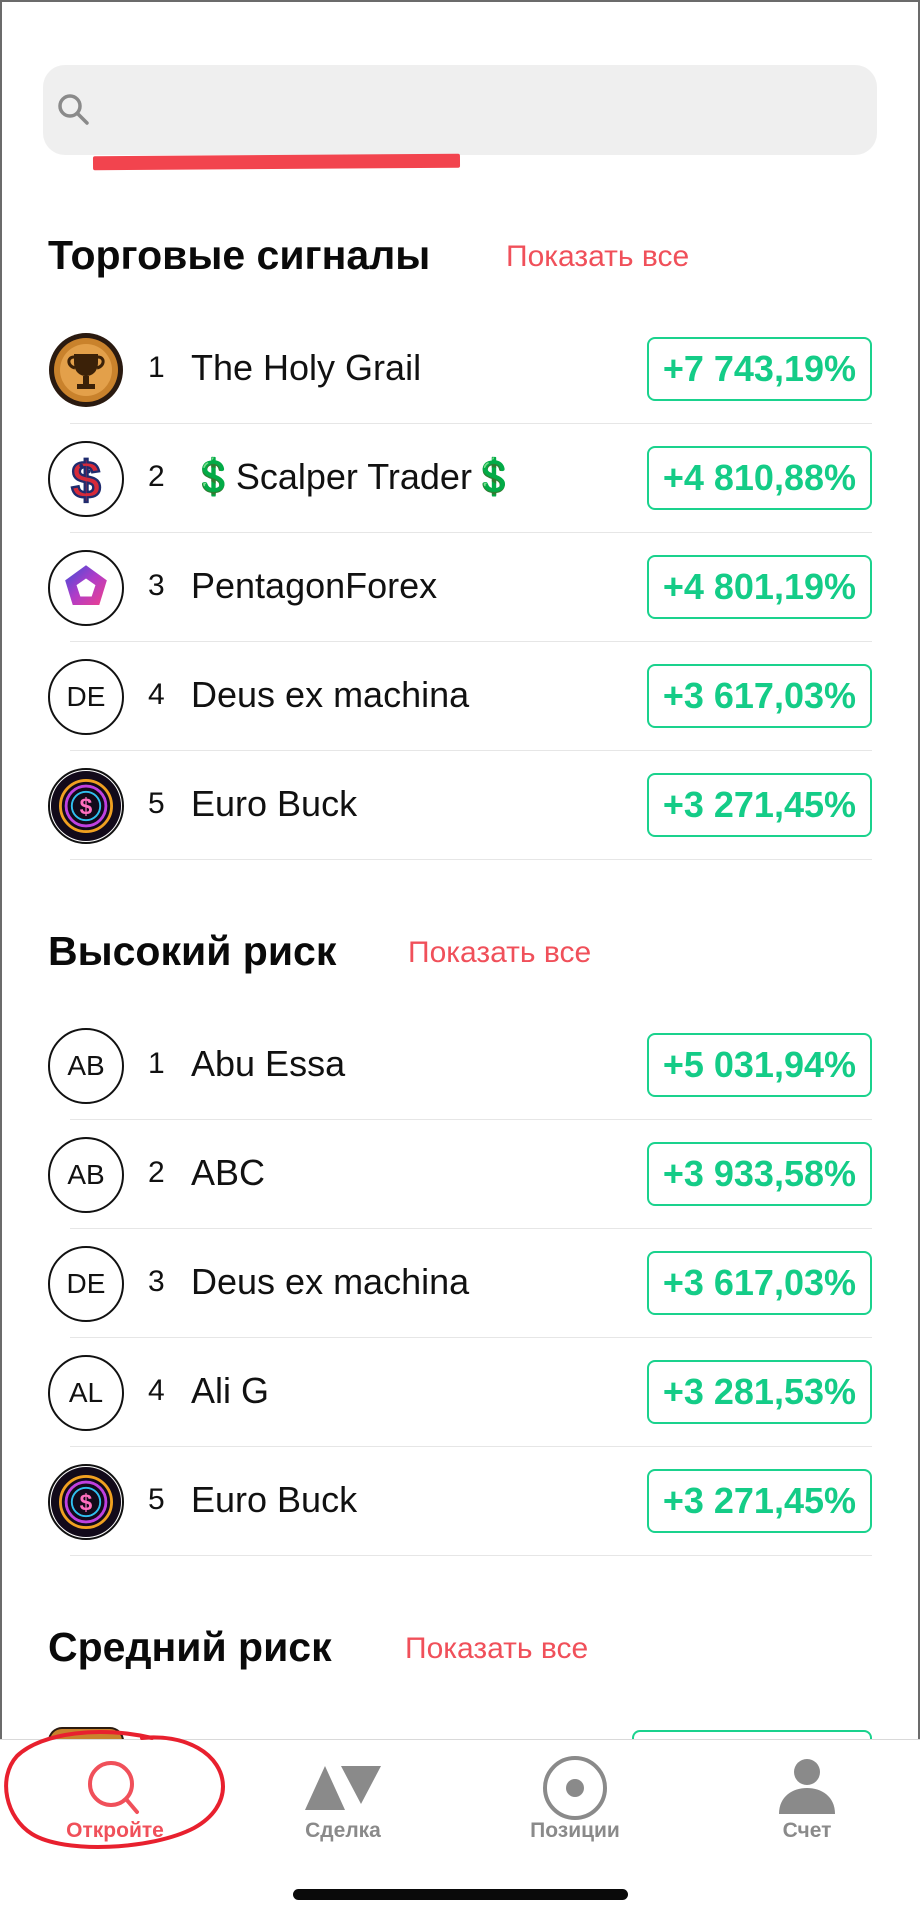 This screenshot has height=1920, width=920. What do you see at coordinates (759, 1065) in the screenshot?
I see `return-badge: +5 031,94%` at bounding box center [759, 1065].